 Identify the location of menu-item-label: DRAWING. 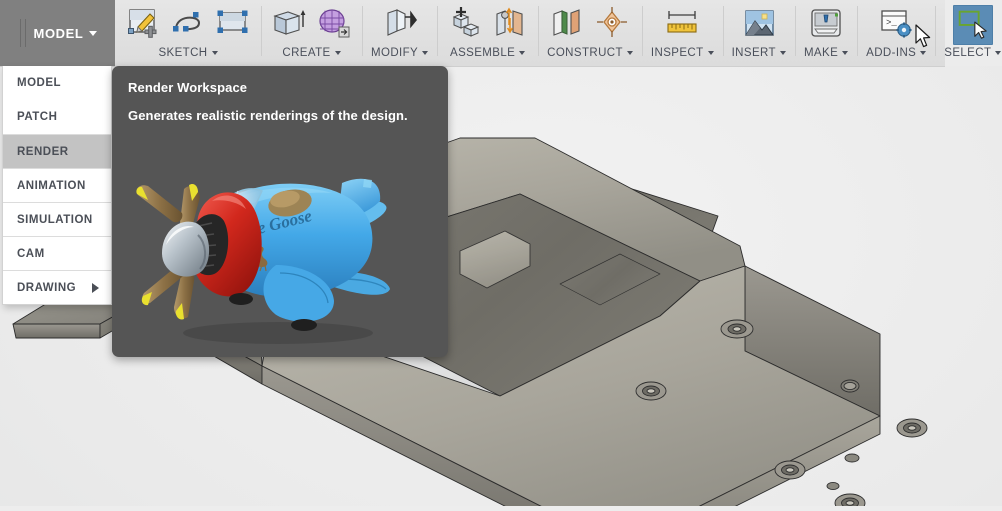
(47, 287).